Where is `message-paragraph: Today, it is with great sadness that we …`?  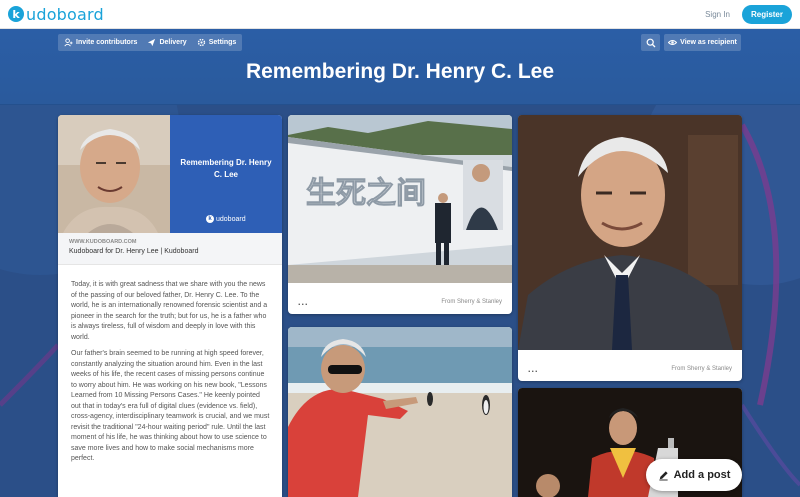
message-paragraph: Today, it is with great sadness that we … is located at coordinates (169, 311).